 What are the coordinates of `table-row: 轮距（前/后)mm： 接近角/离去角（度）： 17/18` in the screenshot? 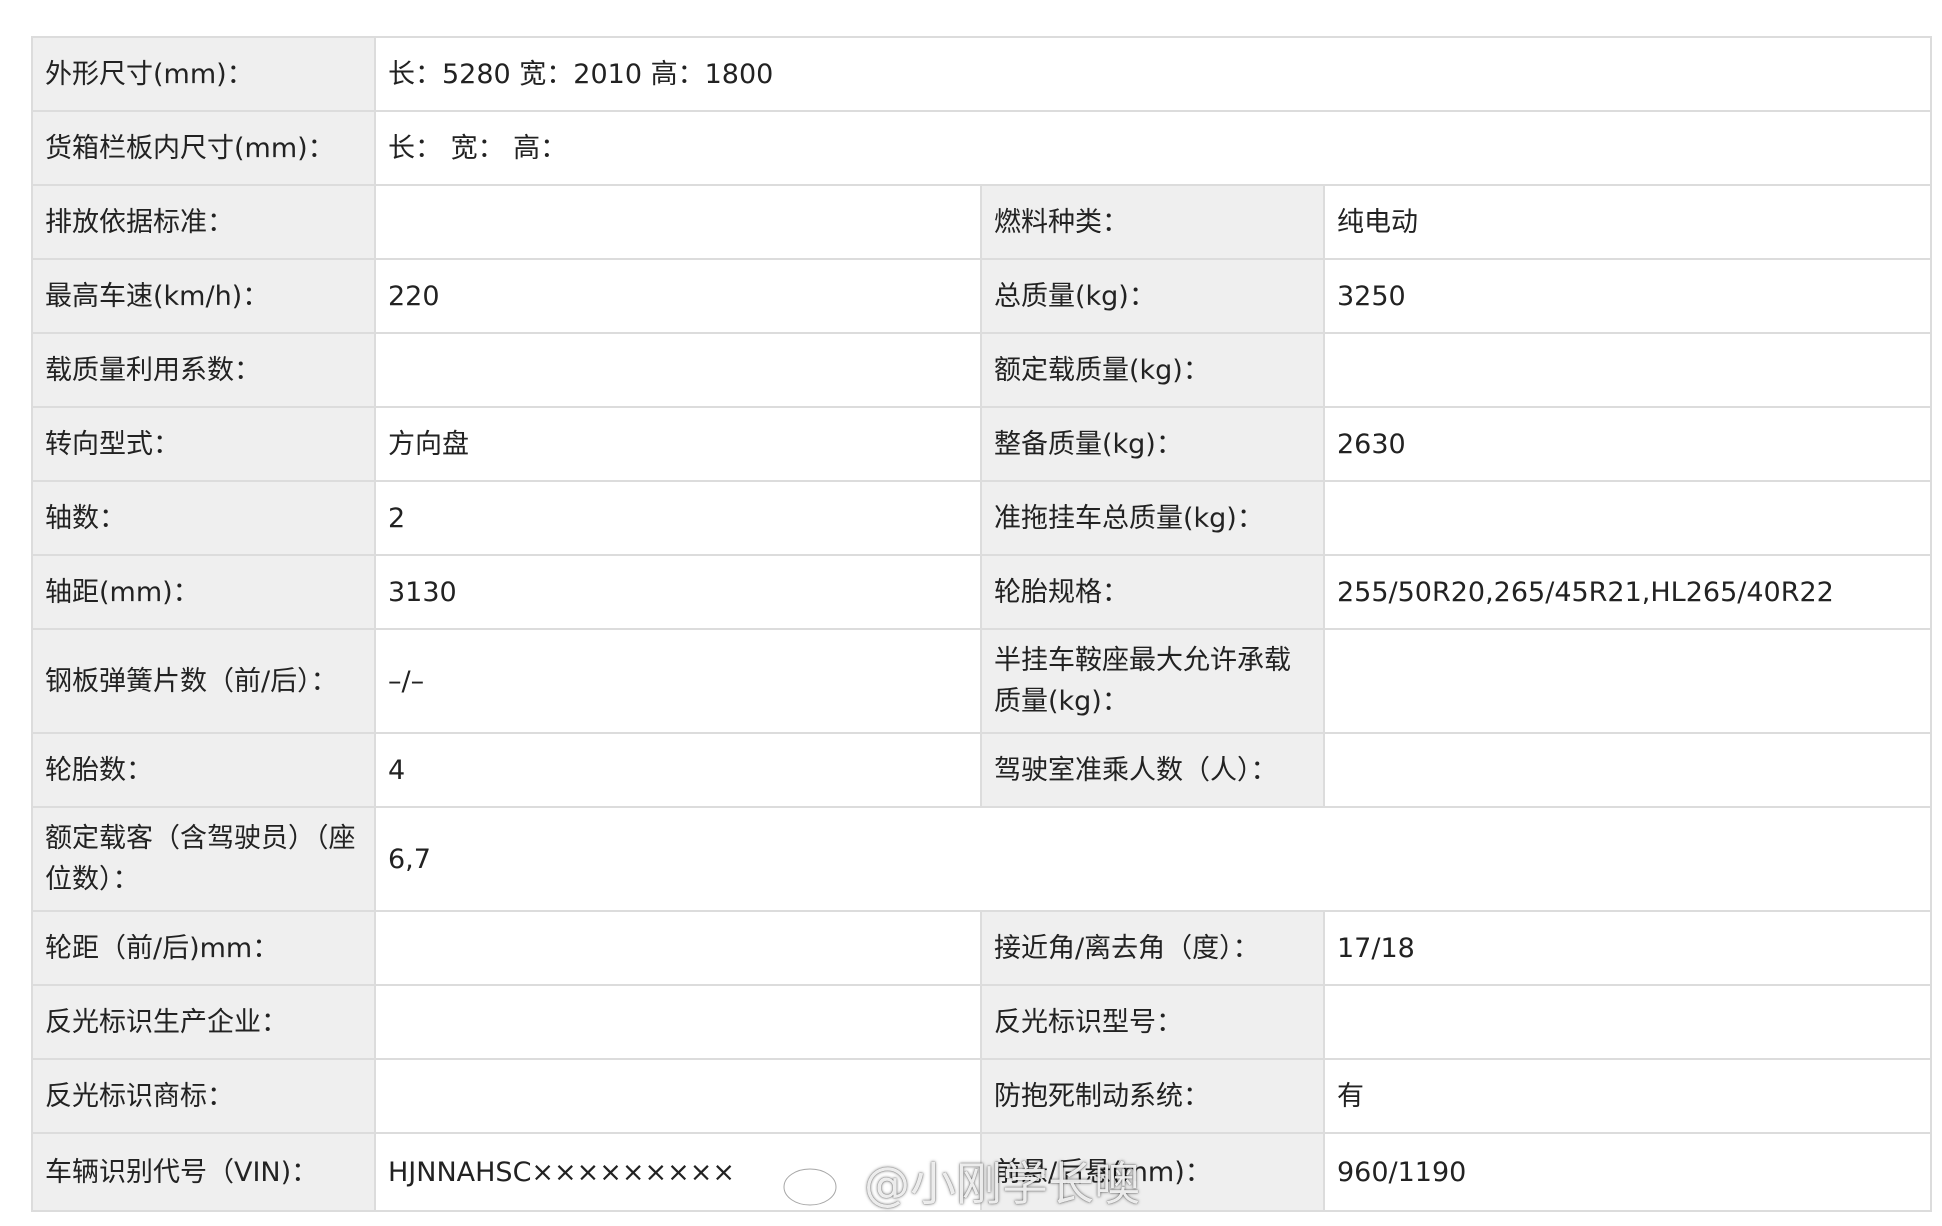 It's located at (982, 948).